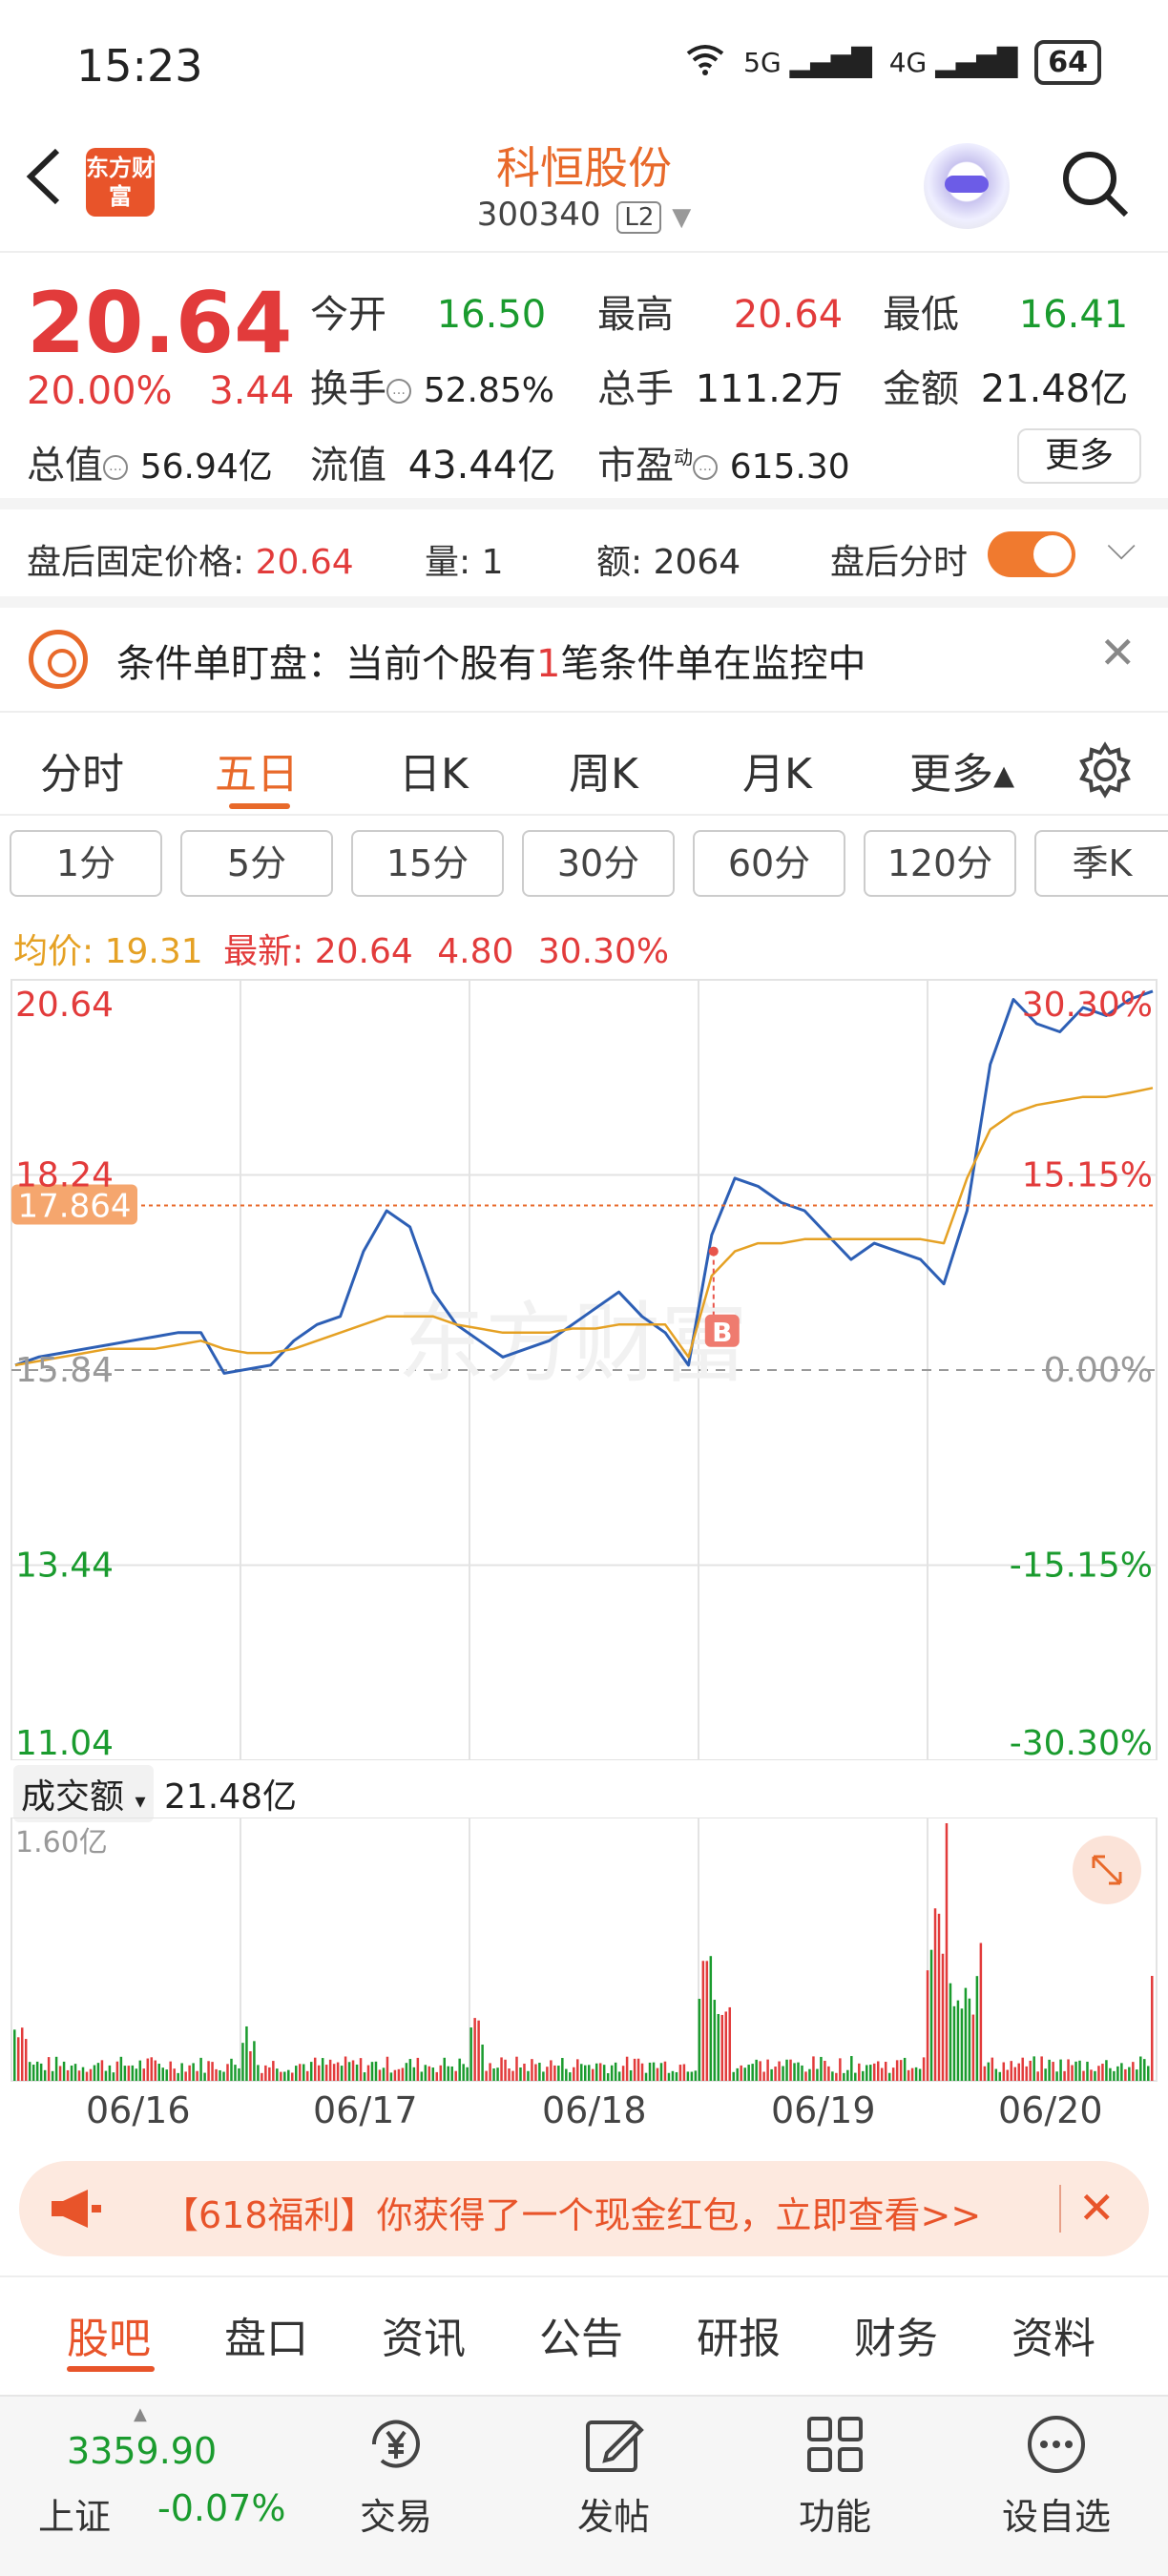 The image size is (1168, 2576). What do you see at coordinates (109, 2334) in the screenshot?
I see `tab-forum: 股吧` at bounding box center [109, 2334].